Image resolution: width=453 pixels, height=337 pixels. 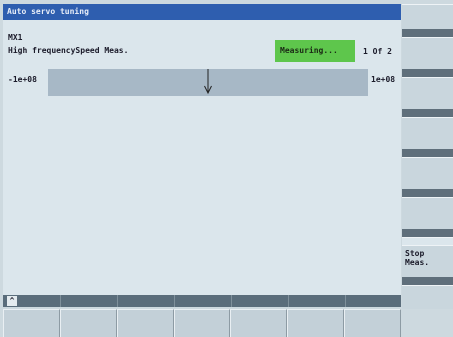 I want to click on down-arrow-icon, so click(x=208, y=82).